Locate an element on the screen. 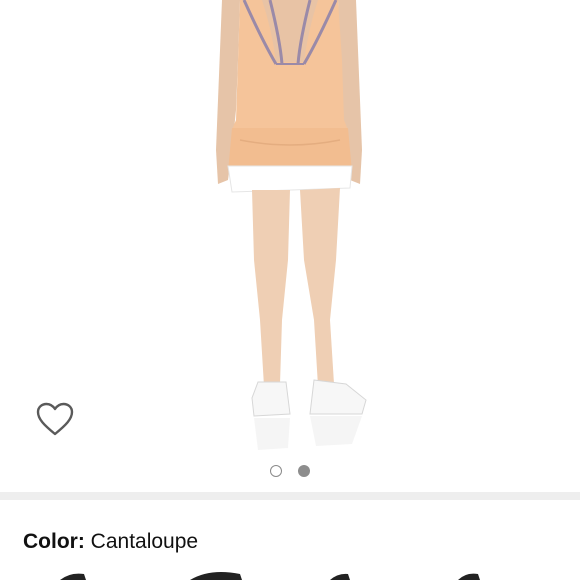 The height and width of the screenshot is (580, 580). right-leg is located at coordinates (320, 287).